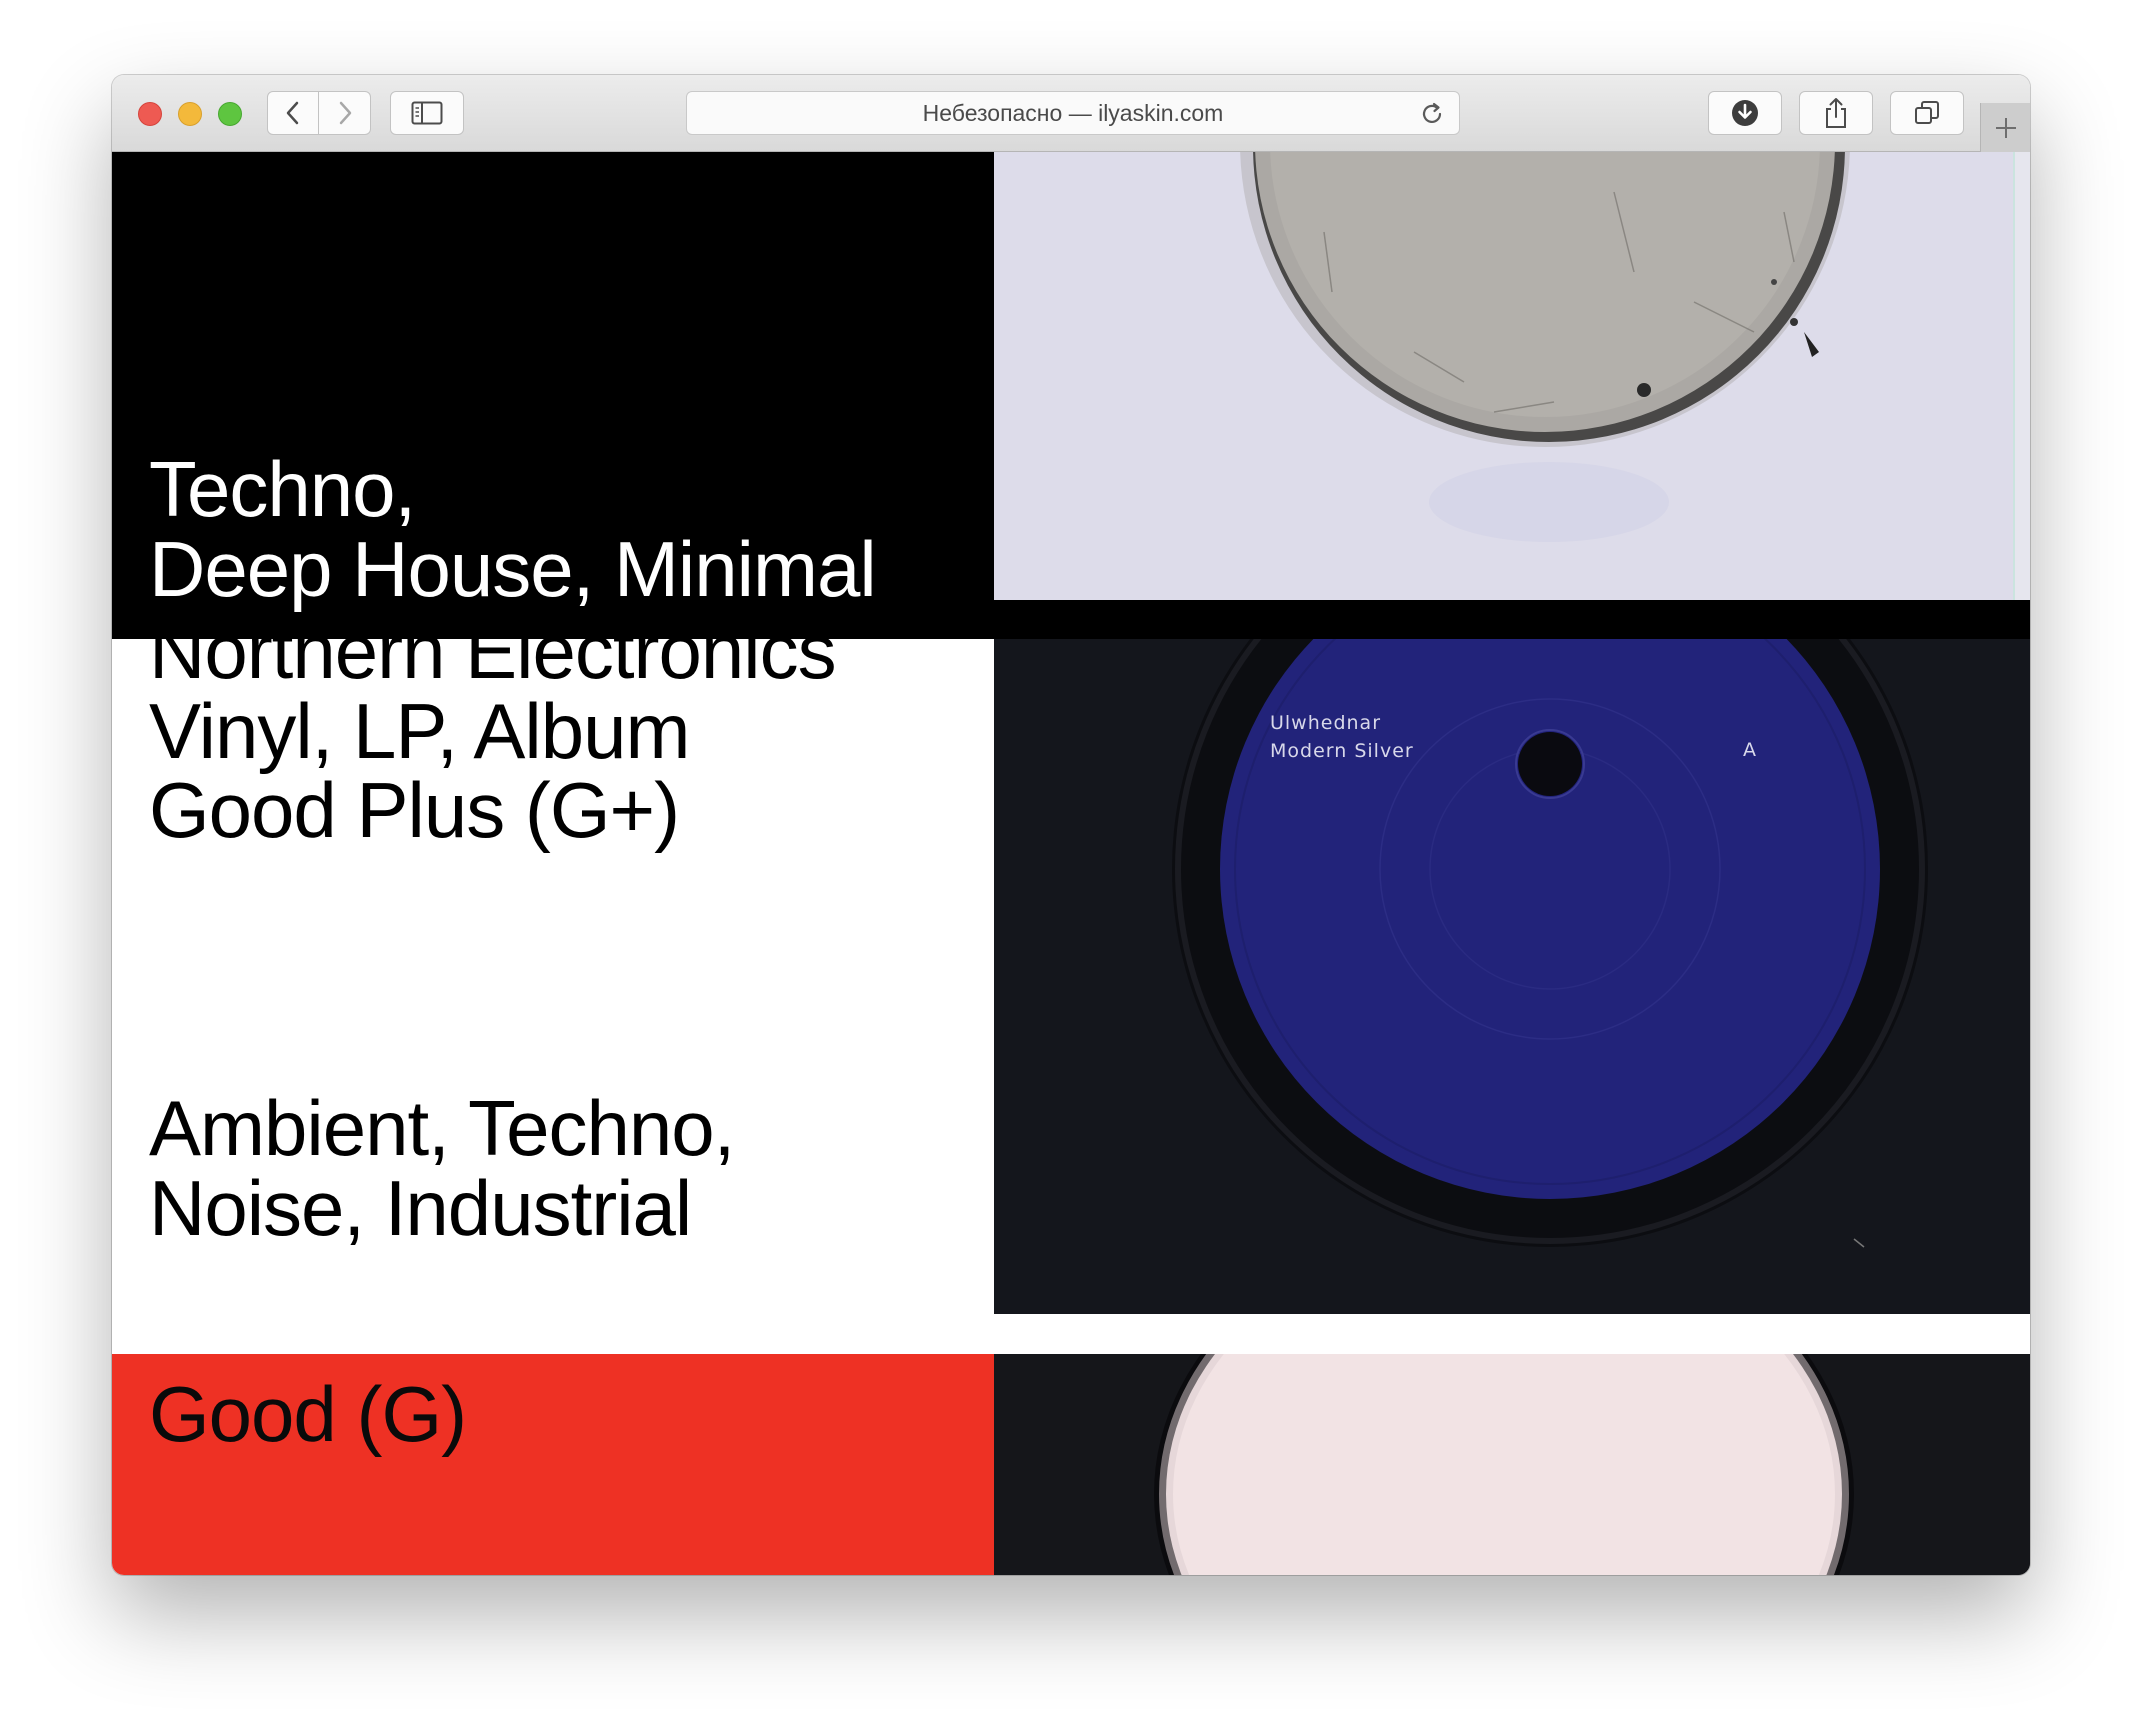  Describe the element at coordinates (420, 1208) in the screenshot. I see `genre-line: Noise, Industrial` at that location.